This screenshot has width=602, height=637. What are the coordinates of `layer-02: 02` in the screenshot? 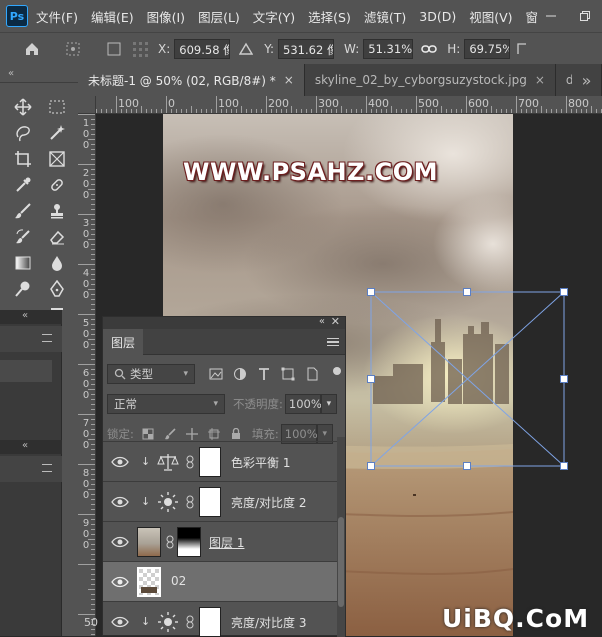 It's located at (224, 581).